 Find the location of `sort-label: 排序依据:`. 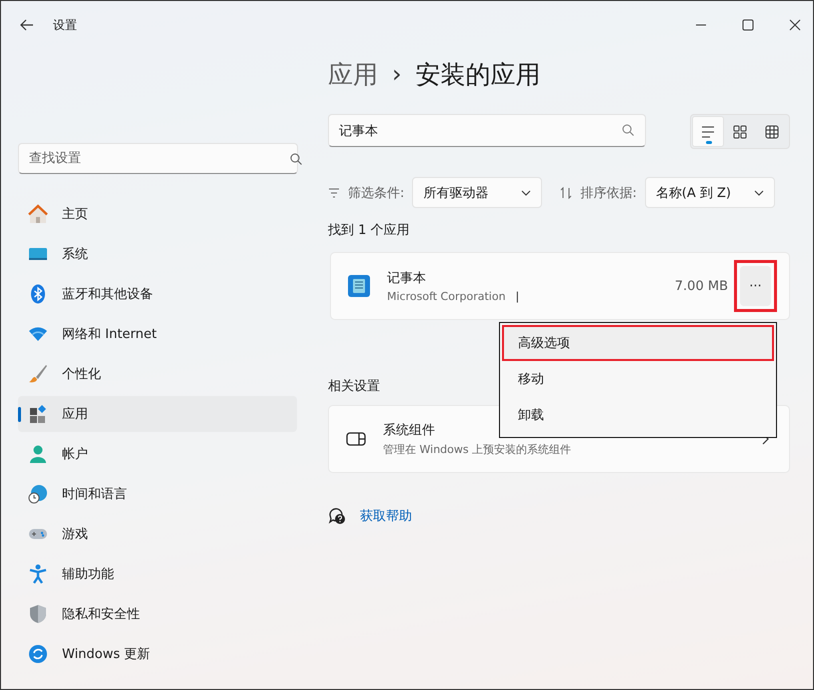

sort-label: 排序依据: is located at coordinates (608, 193).